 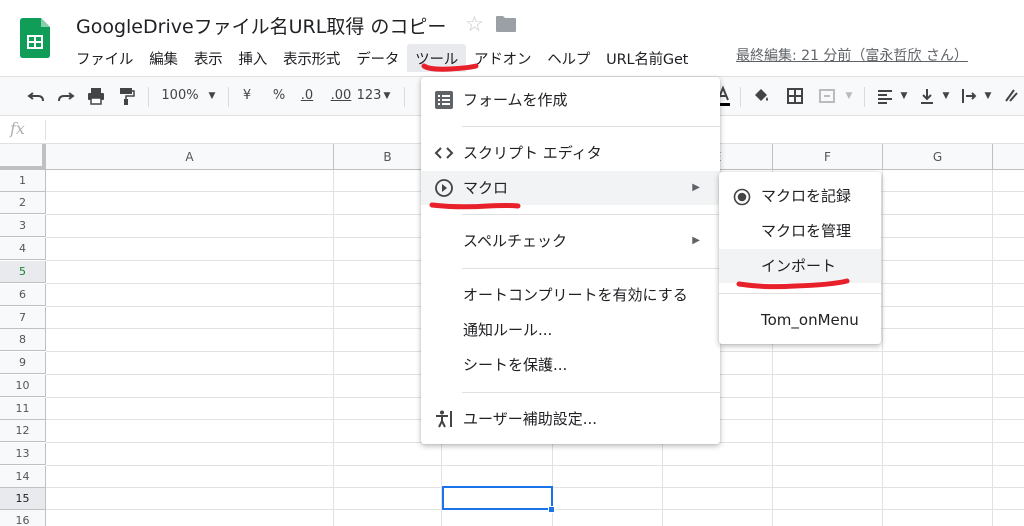 What do you see at coordinates (1008, 157) in the screenshot?
I see `column-header-h` at bounding box center [1008, 157].